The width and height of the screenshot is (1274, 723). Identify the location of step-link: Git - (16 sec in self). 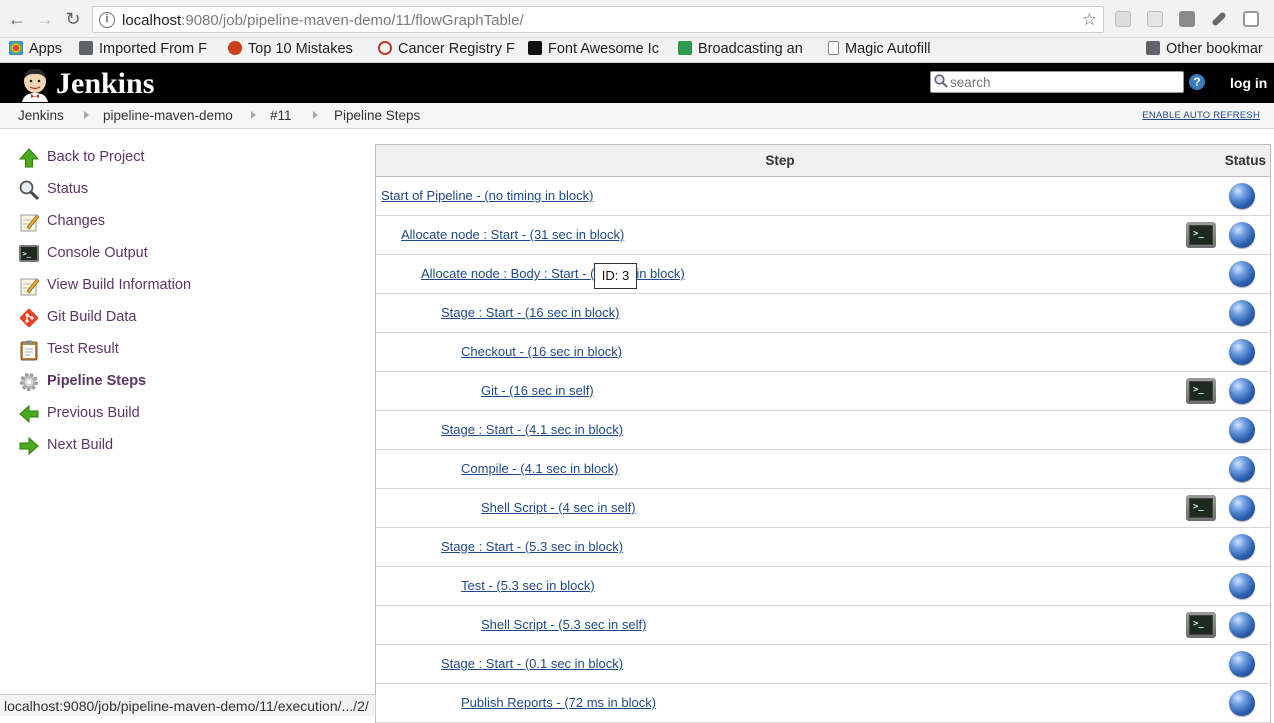
(537, 390).